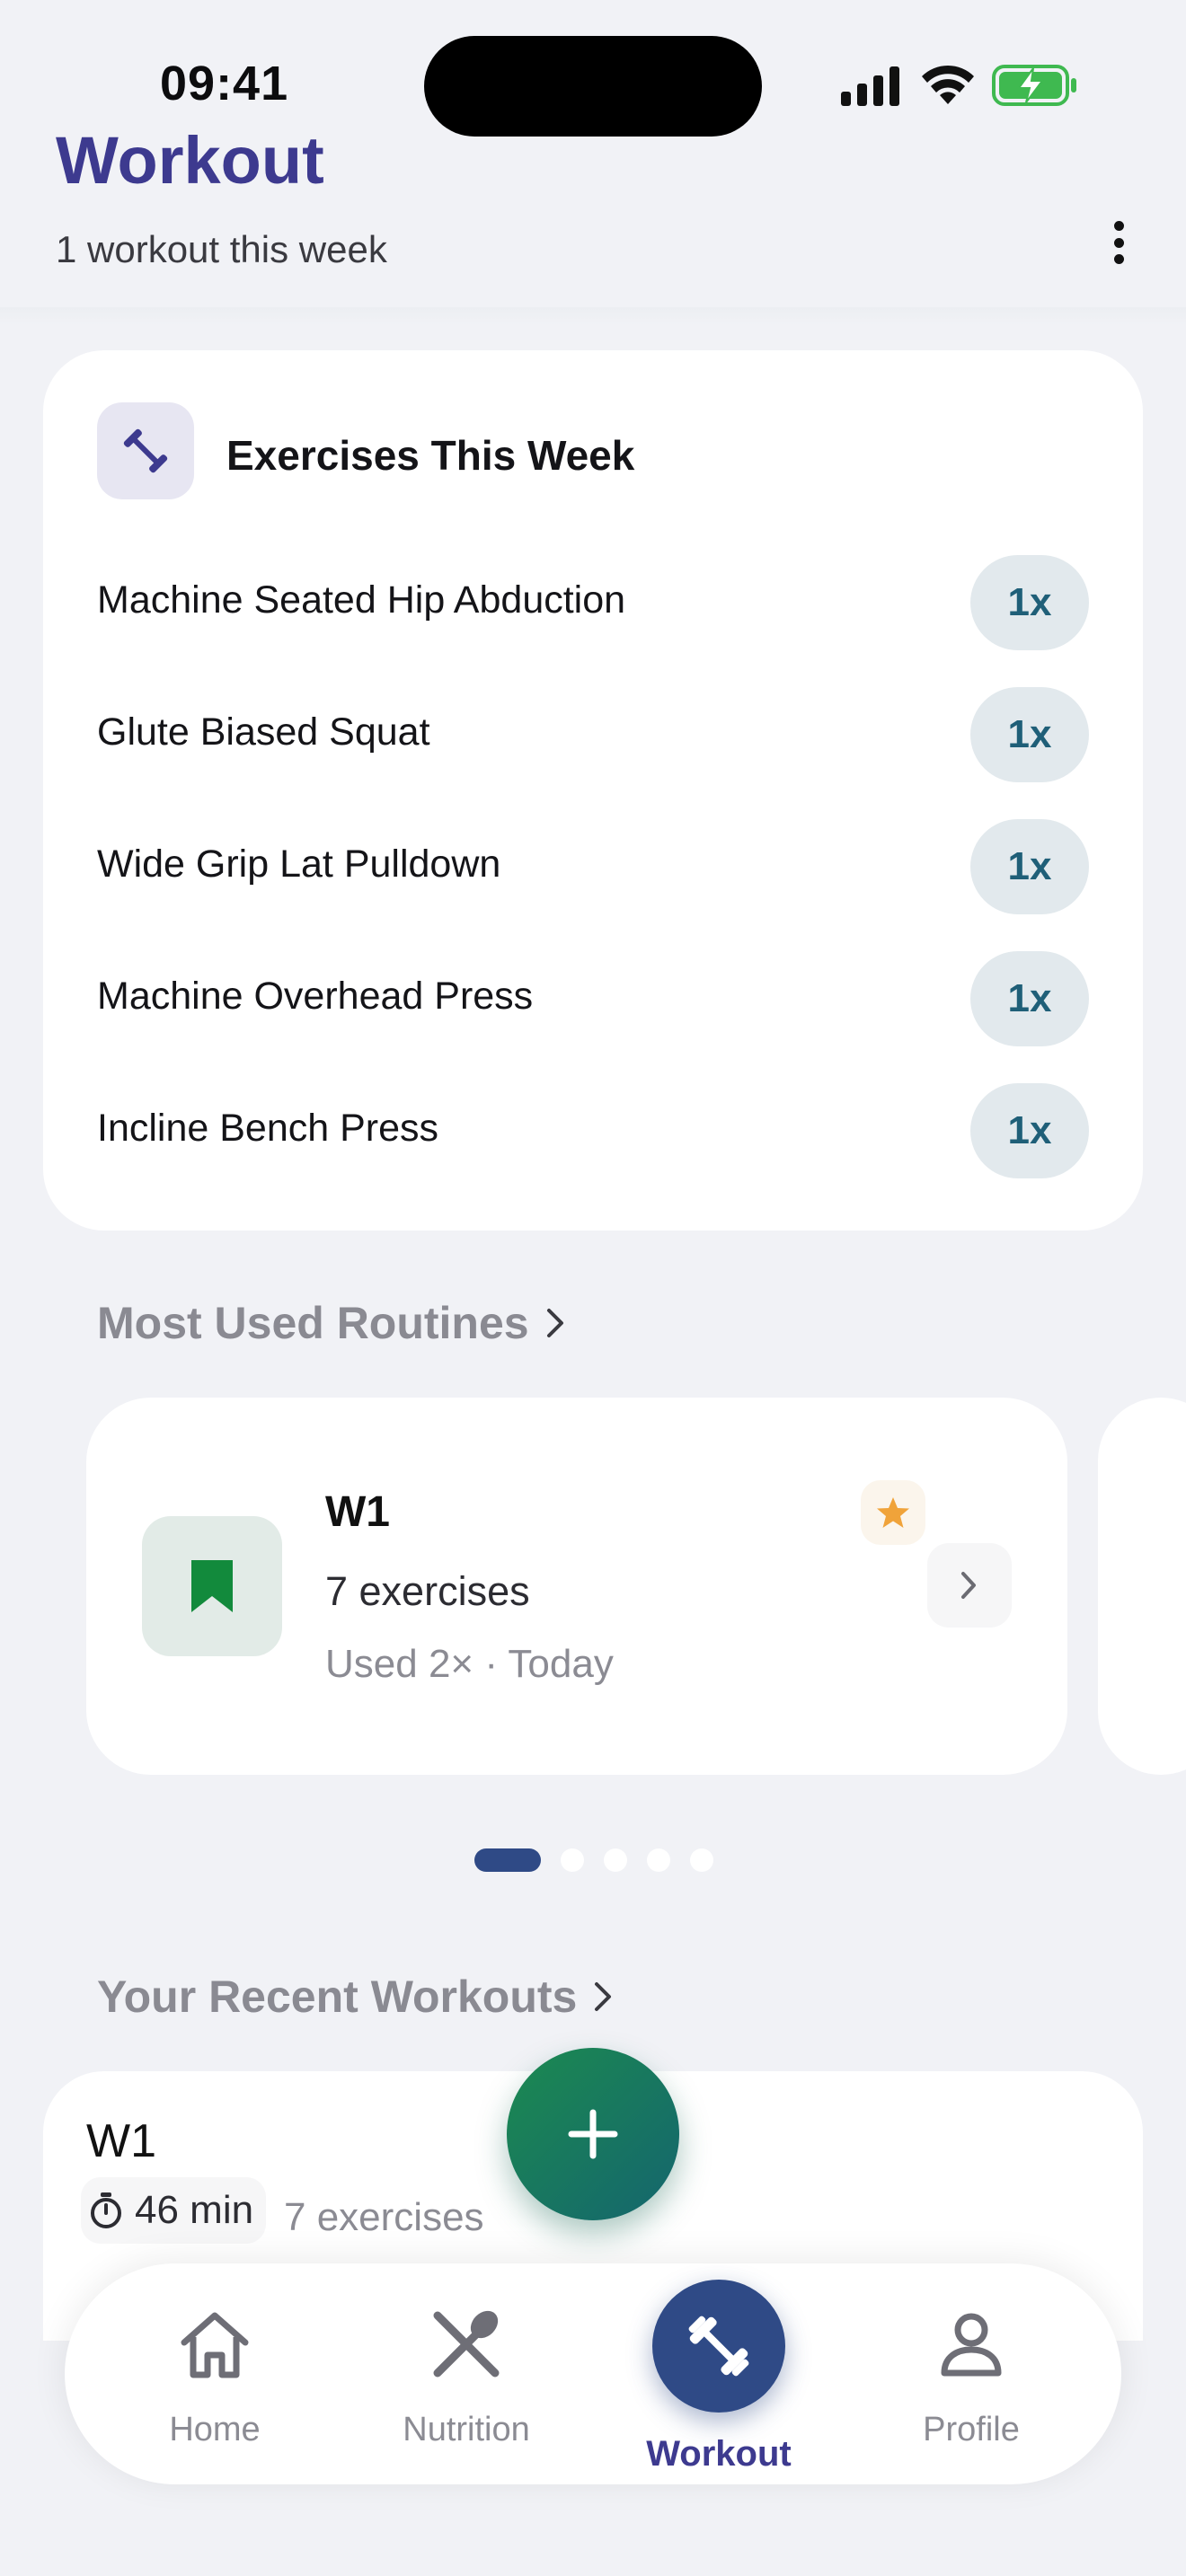  What do you see at coordinates (893, 1512) in the screenshot?
I see `star-icon` at bounding box center [893, 1512].